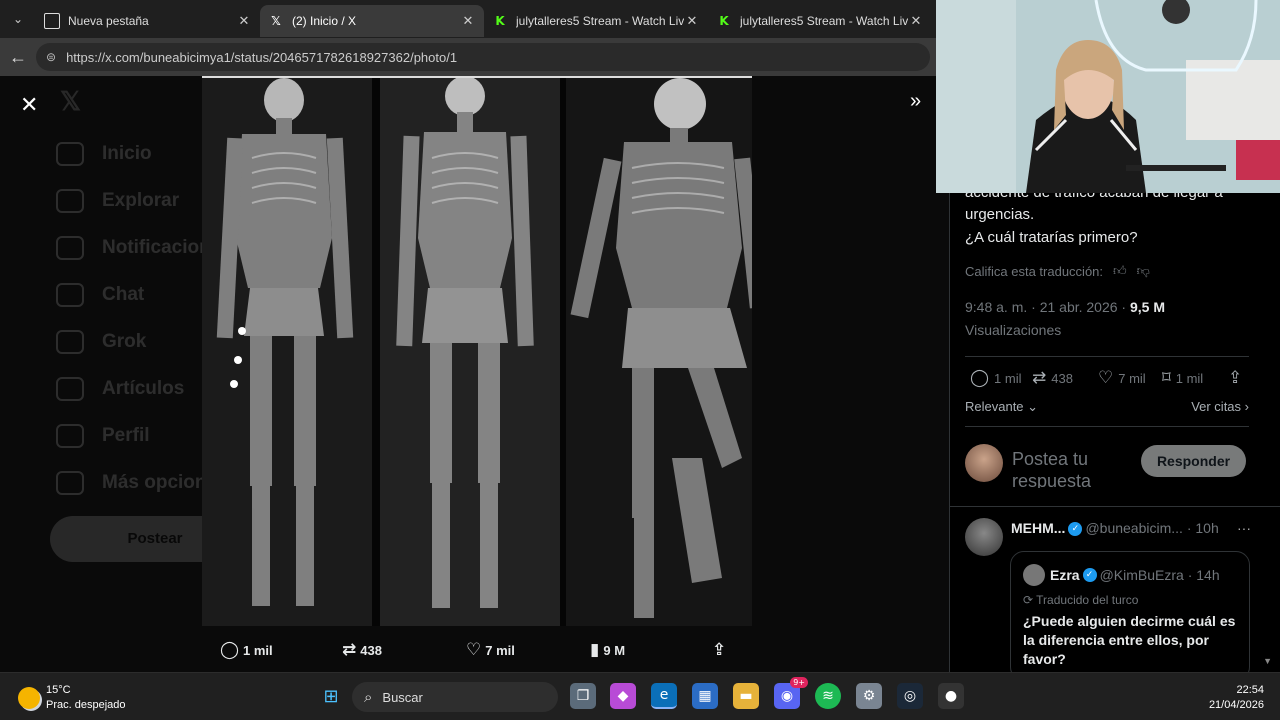 This screenshot has height=720, width=1280. Describe the element at coordinates (143, 388) in the screenshot. I see `sidebar-item-label: Artículos` at that location.